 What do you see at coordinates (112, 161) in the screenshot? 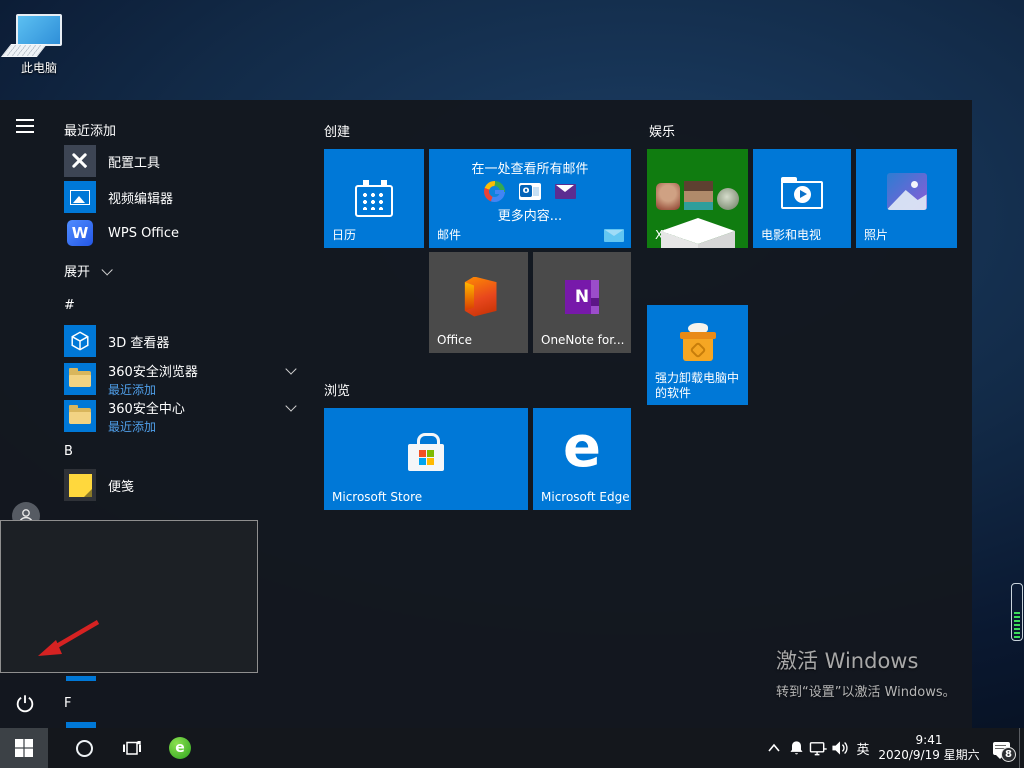
I see `app-item-config-tool: 配置工具` at bounding box center [112, 161].